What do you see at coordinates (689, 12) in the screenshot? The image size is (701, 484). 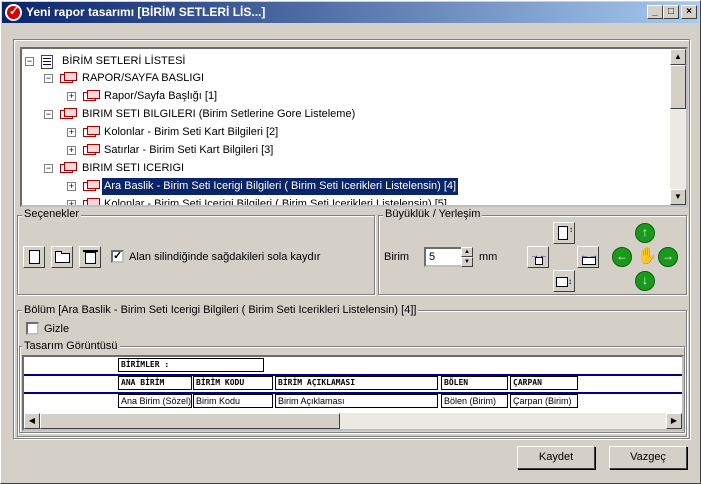 I see `close-button: ×` at bounding box center [689, 12].